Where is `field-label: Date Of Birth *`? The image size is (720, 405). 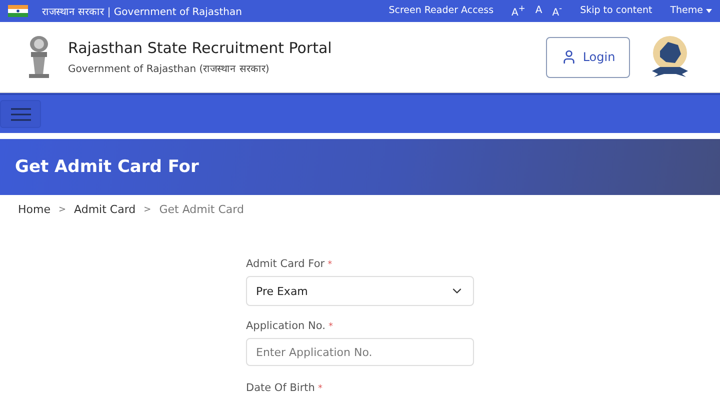 field-label: Date Of Birth * is located at coordinates (285, 388).